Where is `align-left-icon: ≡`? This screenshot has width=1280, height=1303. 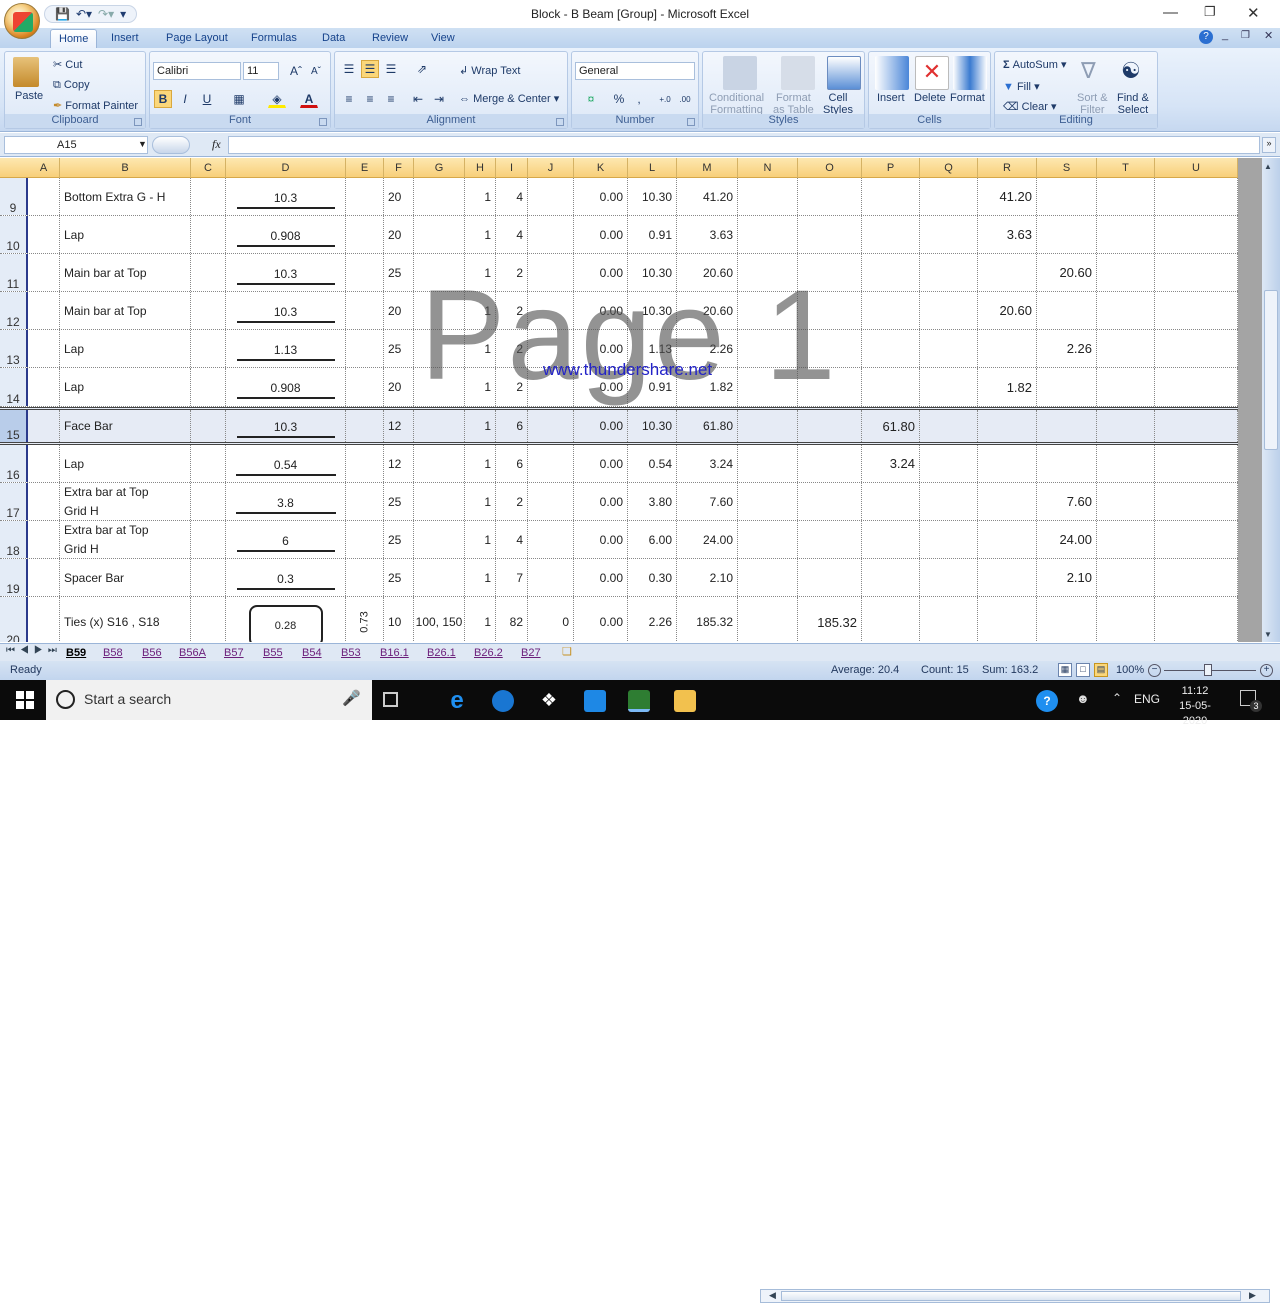
align-left-icon: ≡ is located at coordinates (349, 99).